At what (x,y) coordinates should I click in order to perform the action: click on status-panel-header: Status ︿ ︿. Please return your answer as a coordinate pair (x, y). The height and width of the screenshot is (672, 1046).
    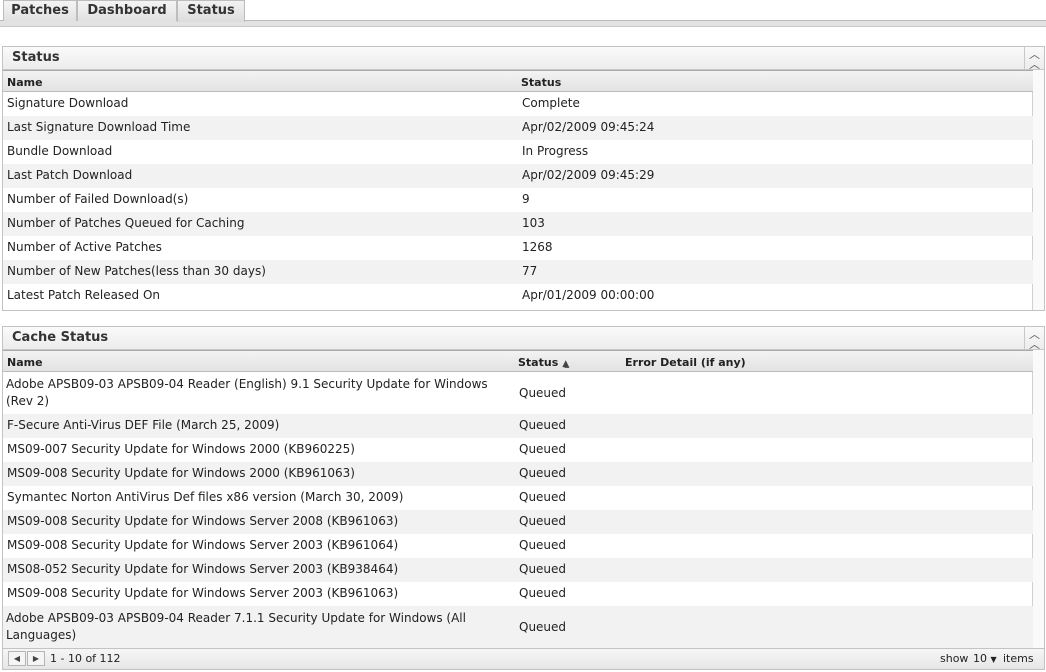
    Looking at the image, I should click on (523, 58).